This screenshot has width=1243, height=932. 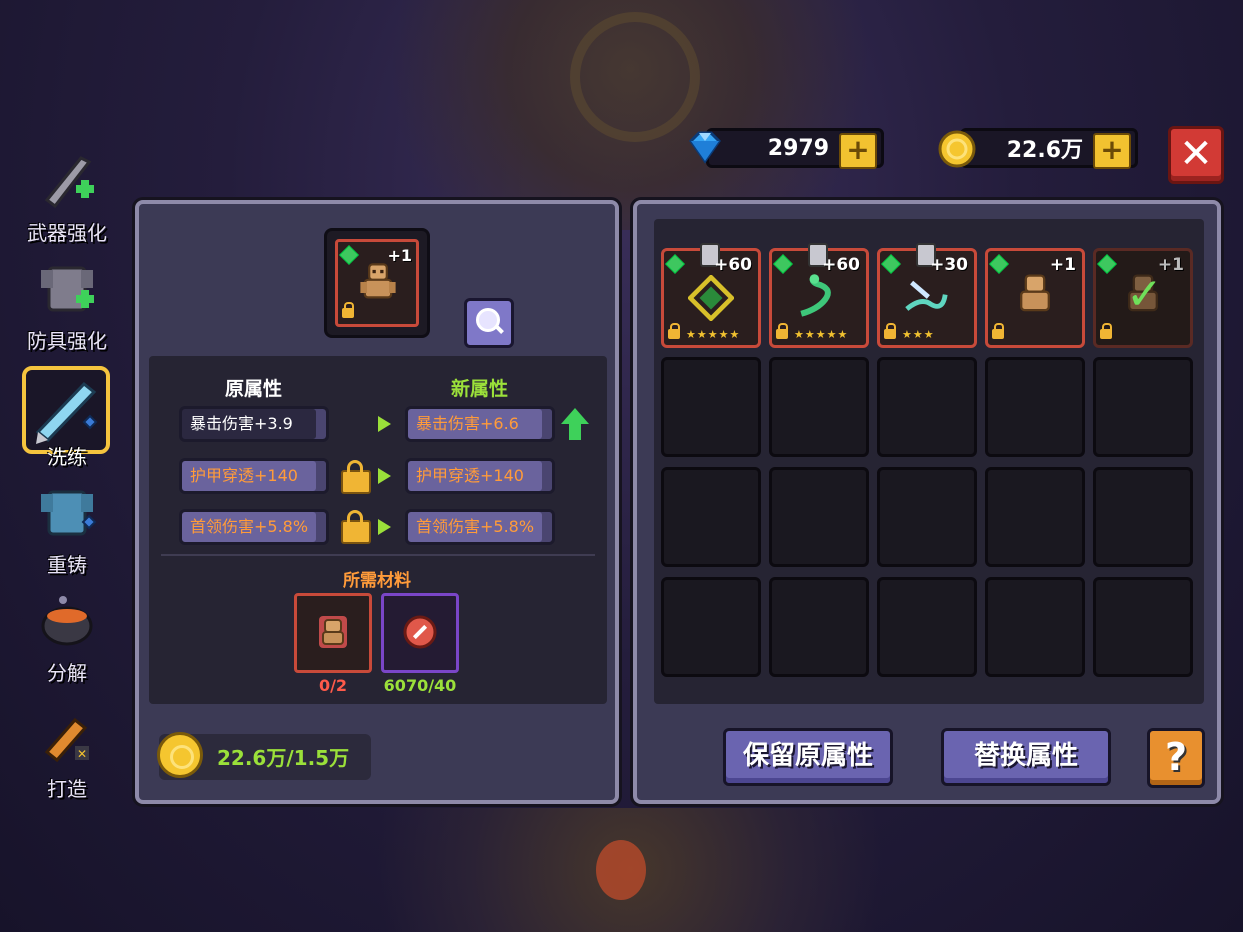 What do you see at coordinates (815, 295) in the screenshot?
I see `serpent-icon` at bounding box center [815, 295].